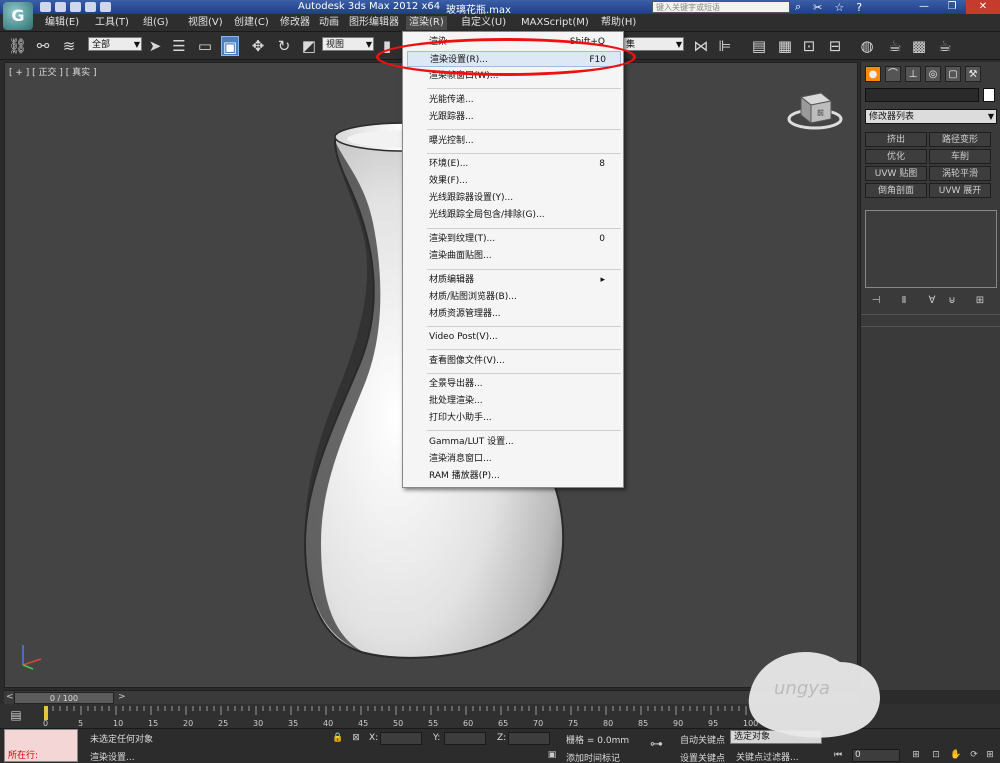 This screenshot has width=1000, height=763. I want to click on rect-selection-icon: ▭, so click(205, 46).